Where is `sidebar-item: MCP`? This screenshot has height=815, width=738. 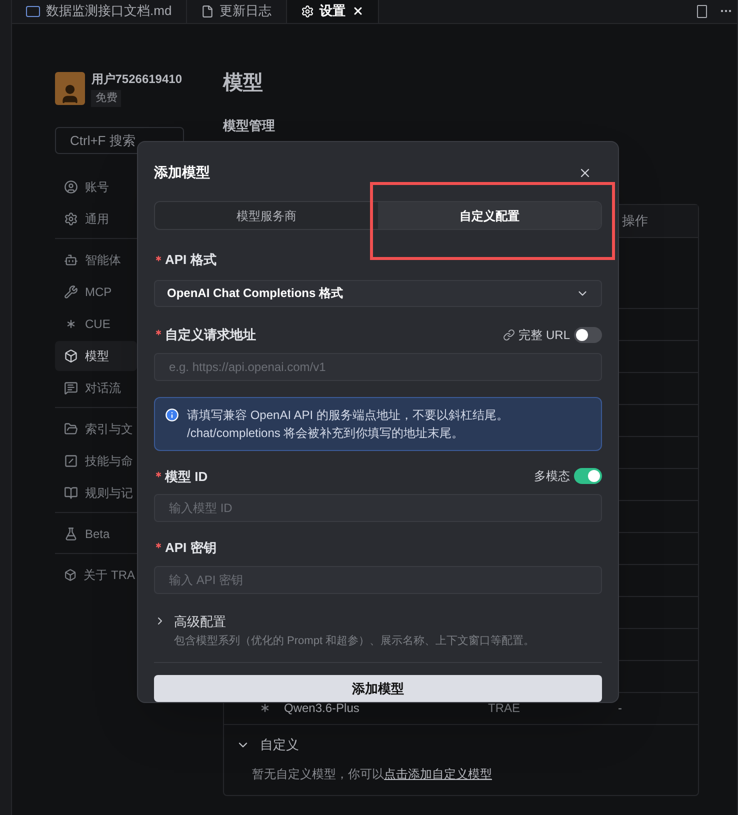
sidebar-item: MCP is located at coordinates (96, 291).